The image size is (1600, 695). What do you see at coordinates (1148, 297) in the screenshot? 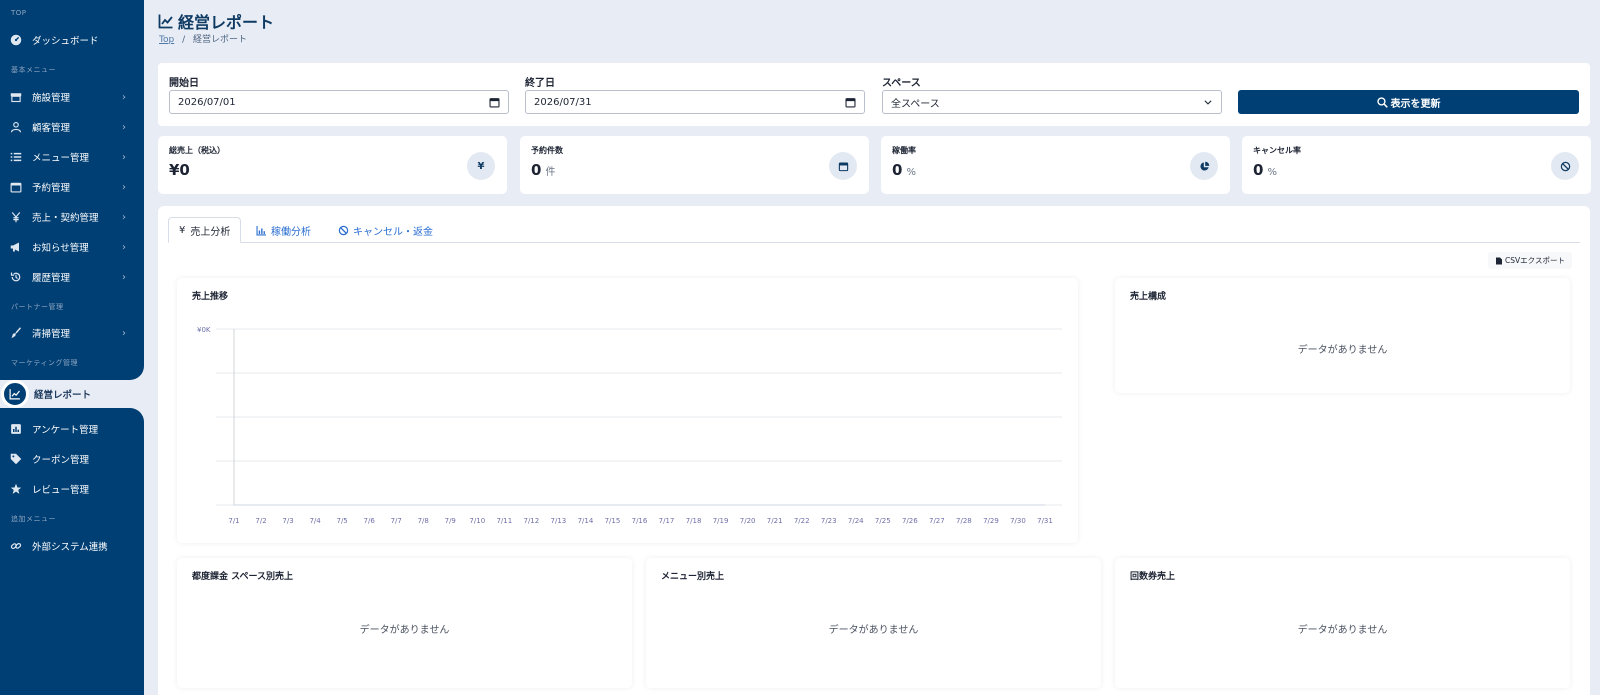
I see `card-title: 売上構成` at bounding box center [1148, 297].